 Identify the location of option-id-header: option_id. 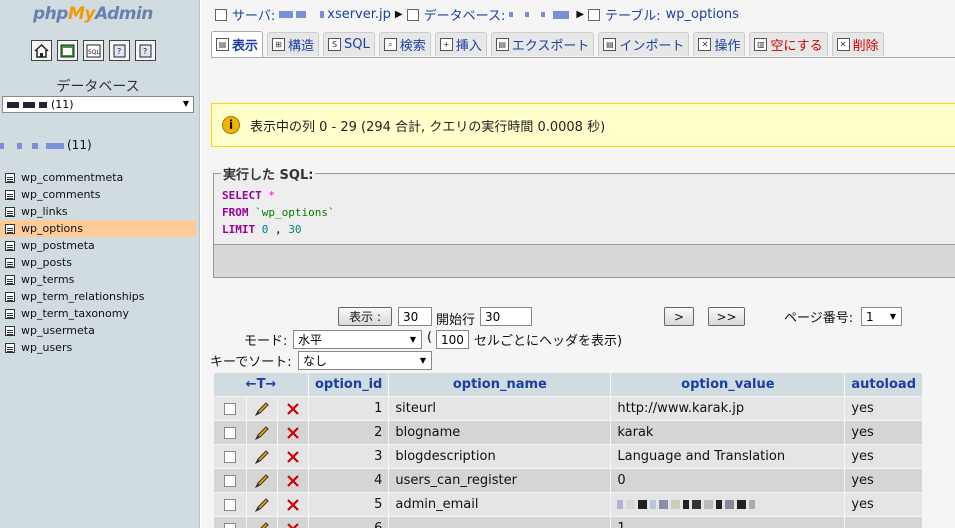
(349, 384).